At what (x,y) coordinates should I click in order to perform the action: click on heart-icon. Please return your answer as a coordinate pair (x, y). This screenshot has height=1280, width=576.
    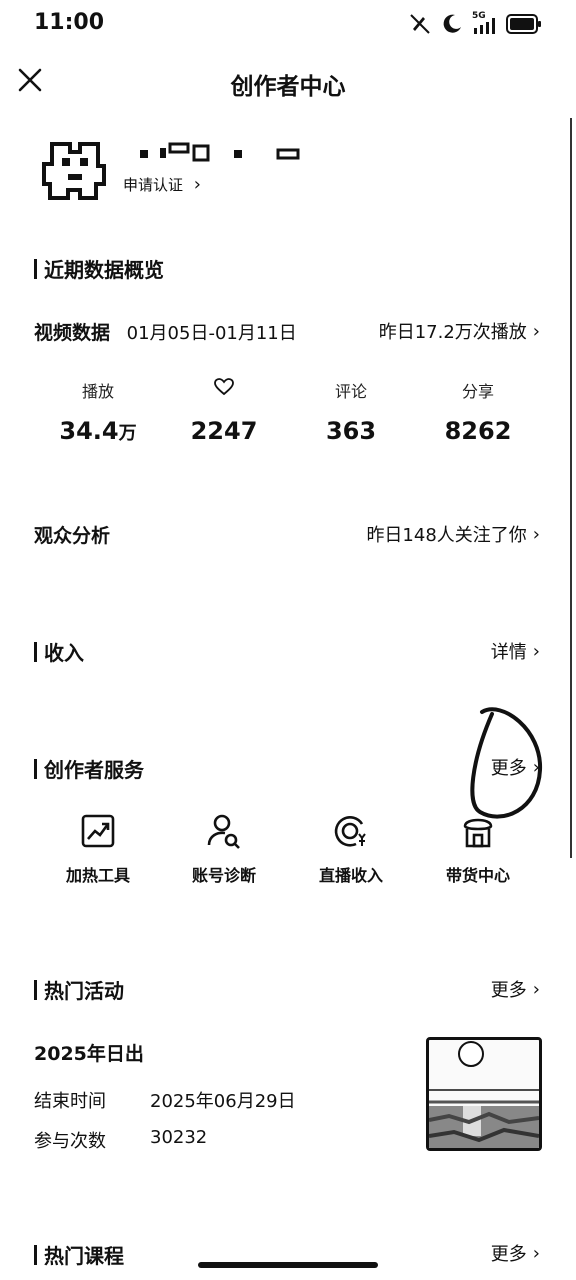
    Looking at the image, I should click on (224, 387).